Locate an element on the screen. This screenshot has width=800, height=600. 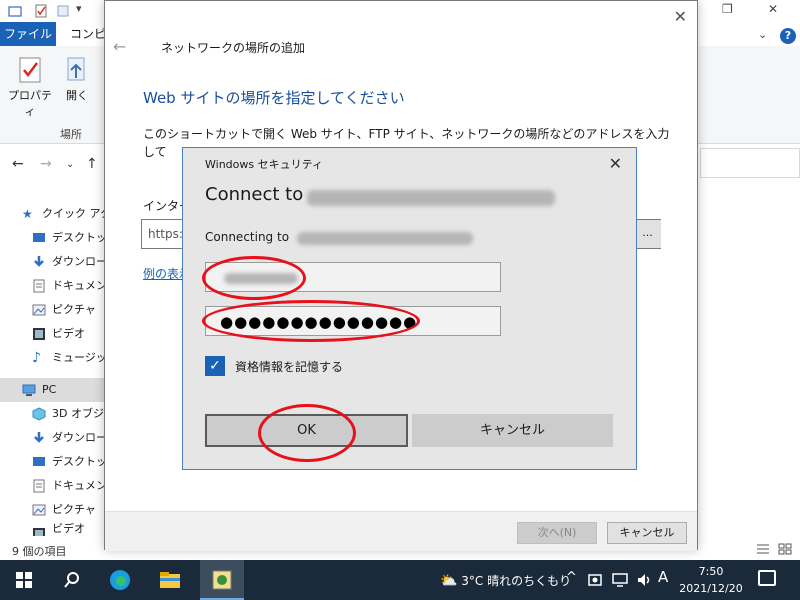
sidebar-item-documents-pc: ドキュメント is located at coordinates (52, 486).